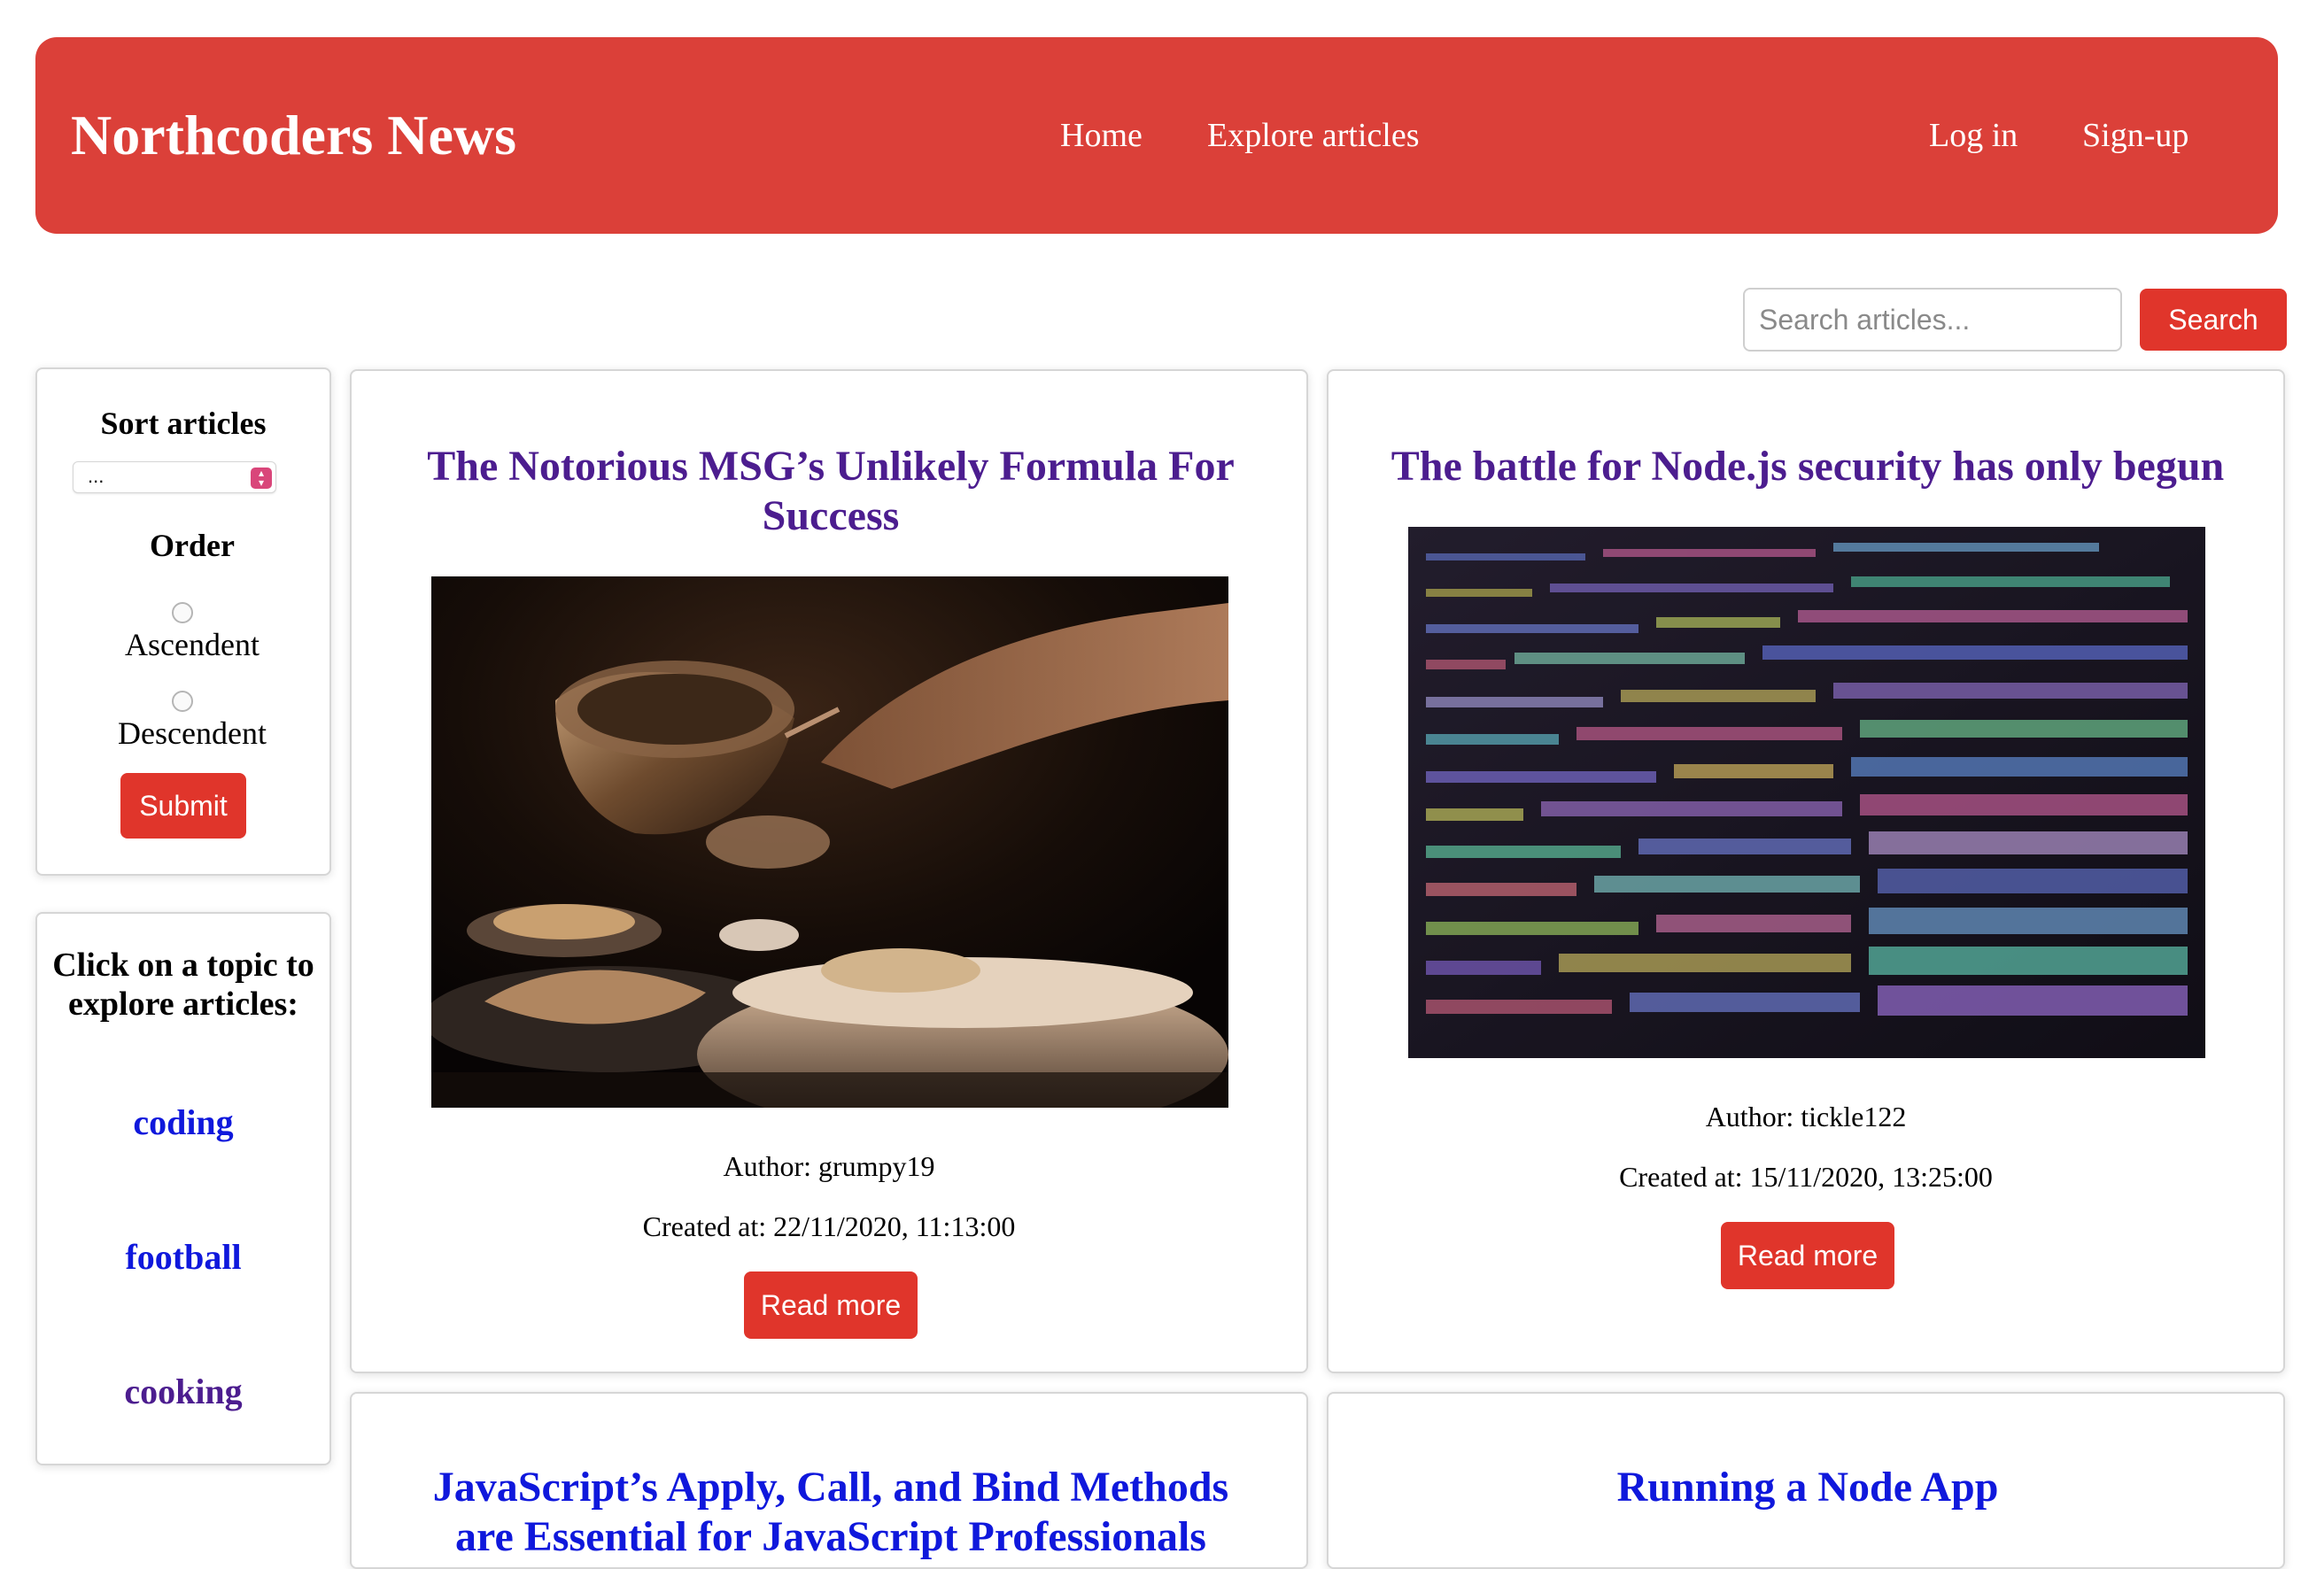 Image resolution: width=2324 pixels, height=1569 pixels. Describe the element at coordinates (183, 1391) in the screenshot. I see `topic-link-cooking: cooking` at that location.